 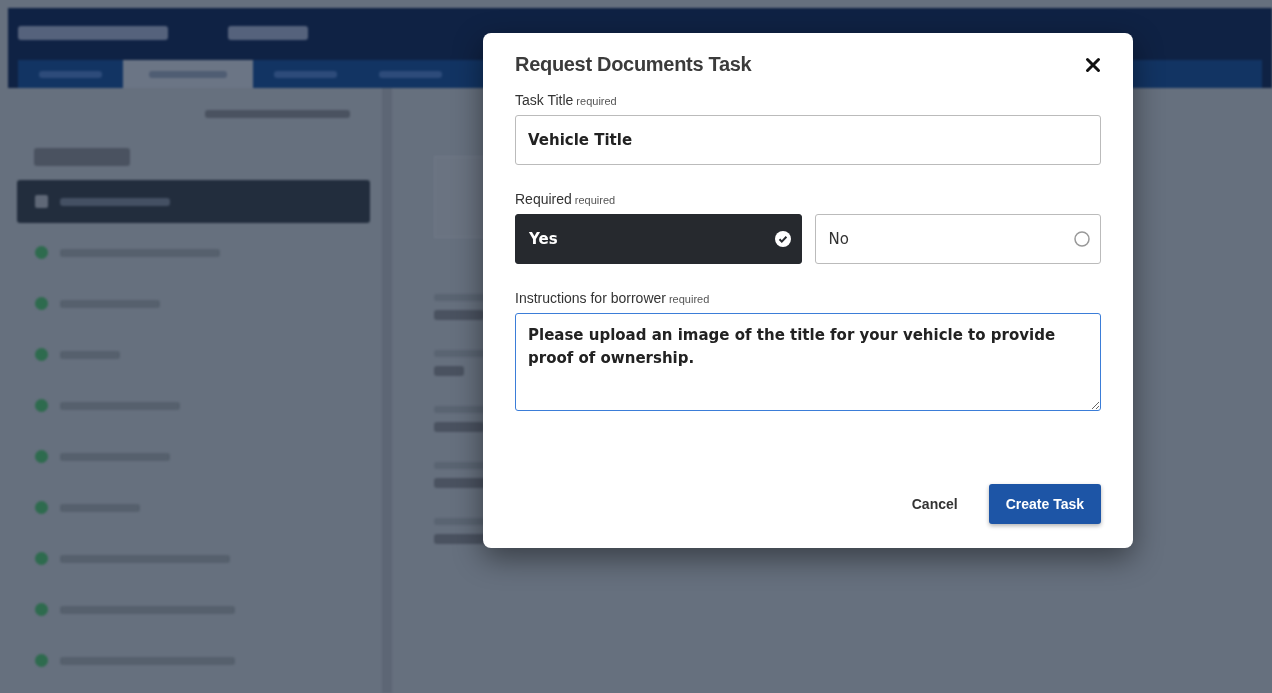 What do you see at coordinates (565, 199) in the screenshot?
I see `field-label: Required required` at bounding box center [565, 199].